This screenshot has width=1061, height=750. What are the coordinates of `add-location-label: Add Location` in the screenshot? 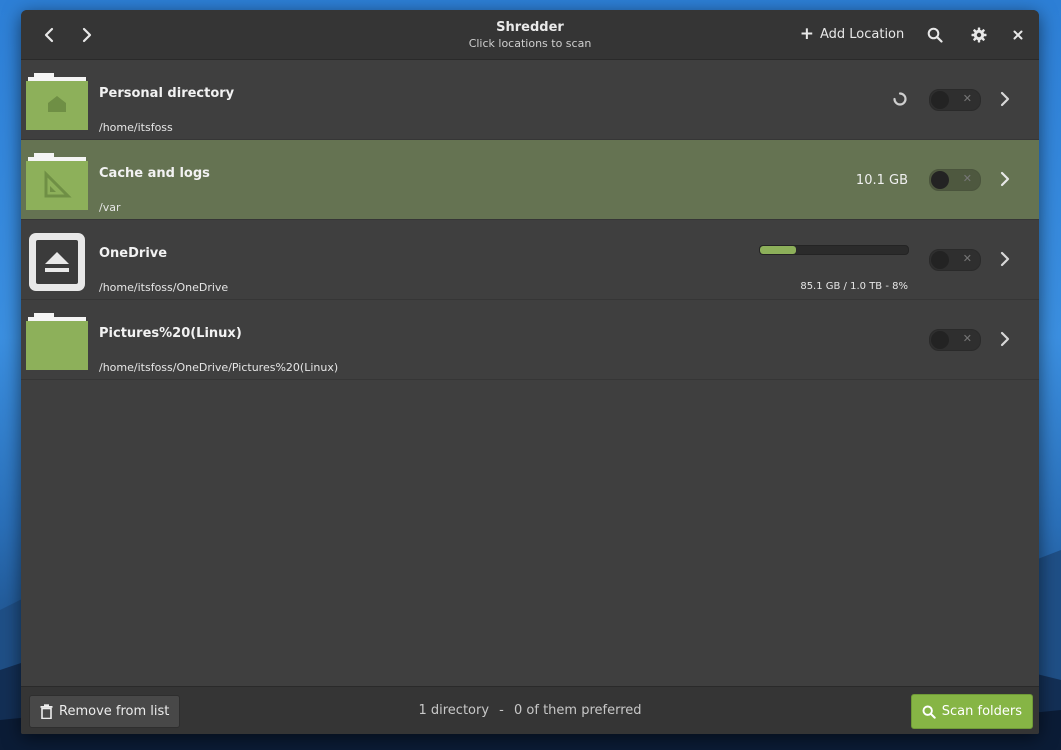 It's located at (862, 34).